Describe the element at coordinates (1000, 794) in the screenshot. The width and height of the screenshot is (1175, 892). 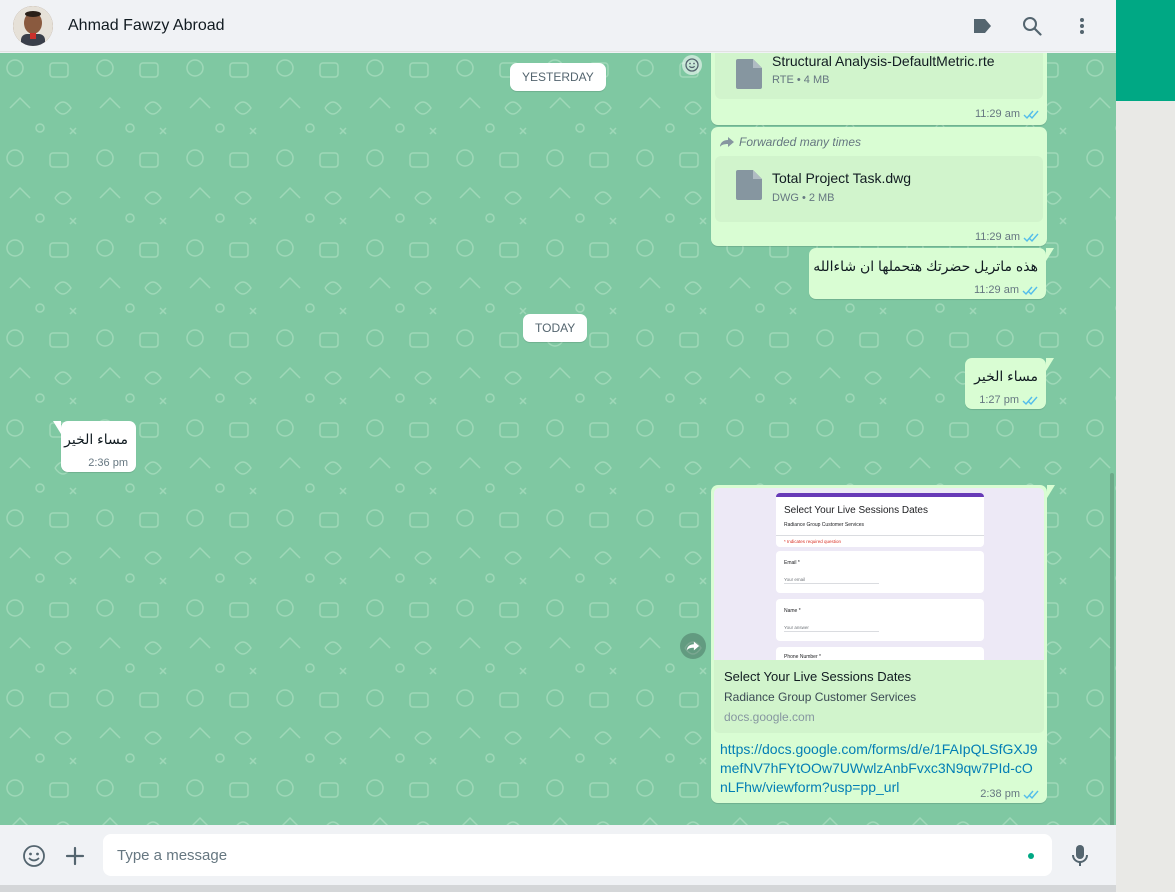
I see `message-time: 2:38 pm` at that location.